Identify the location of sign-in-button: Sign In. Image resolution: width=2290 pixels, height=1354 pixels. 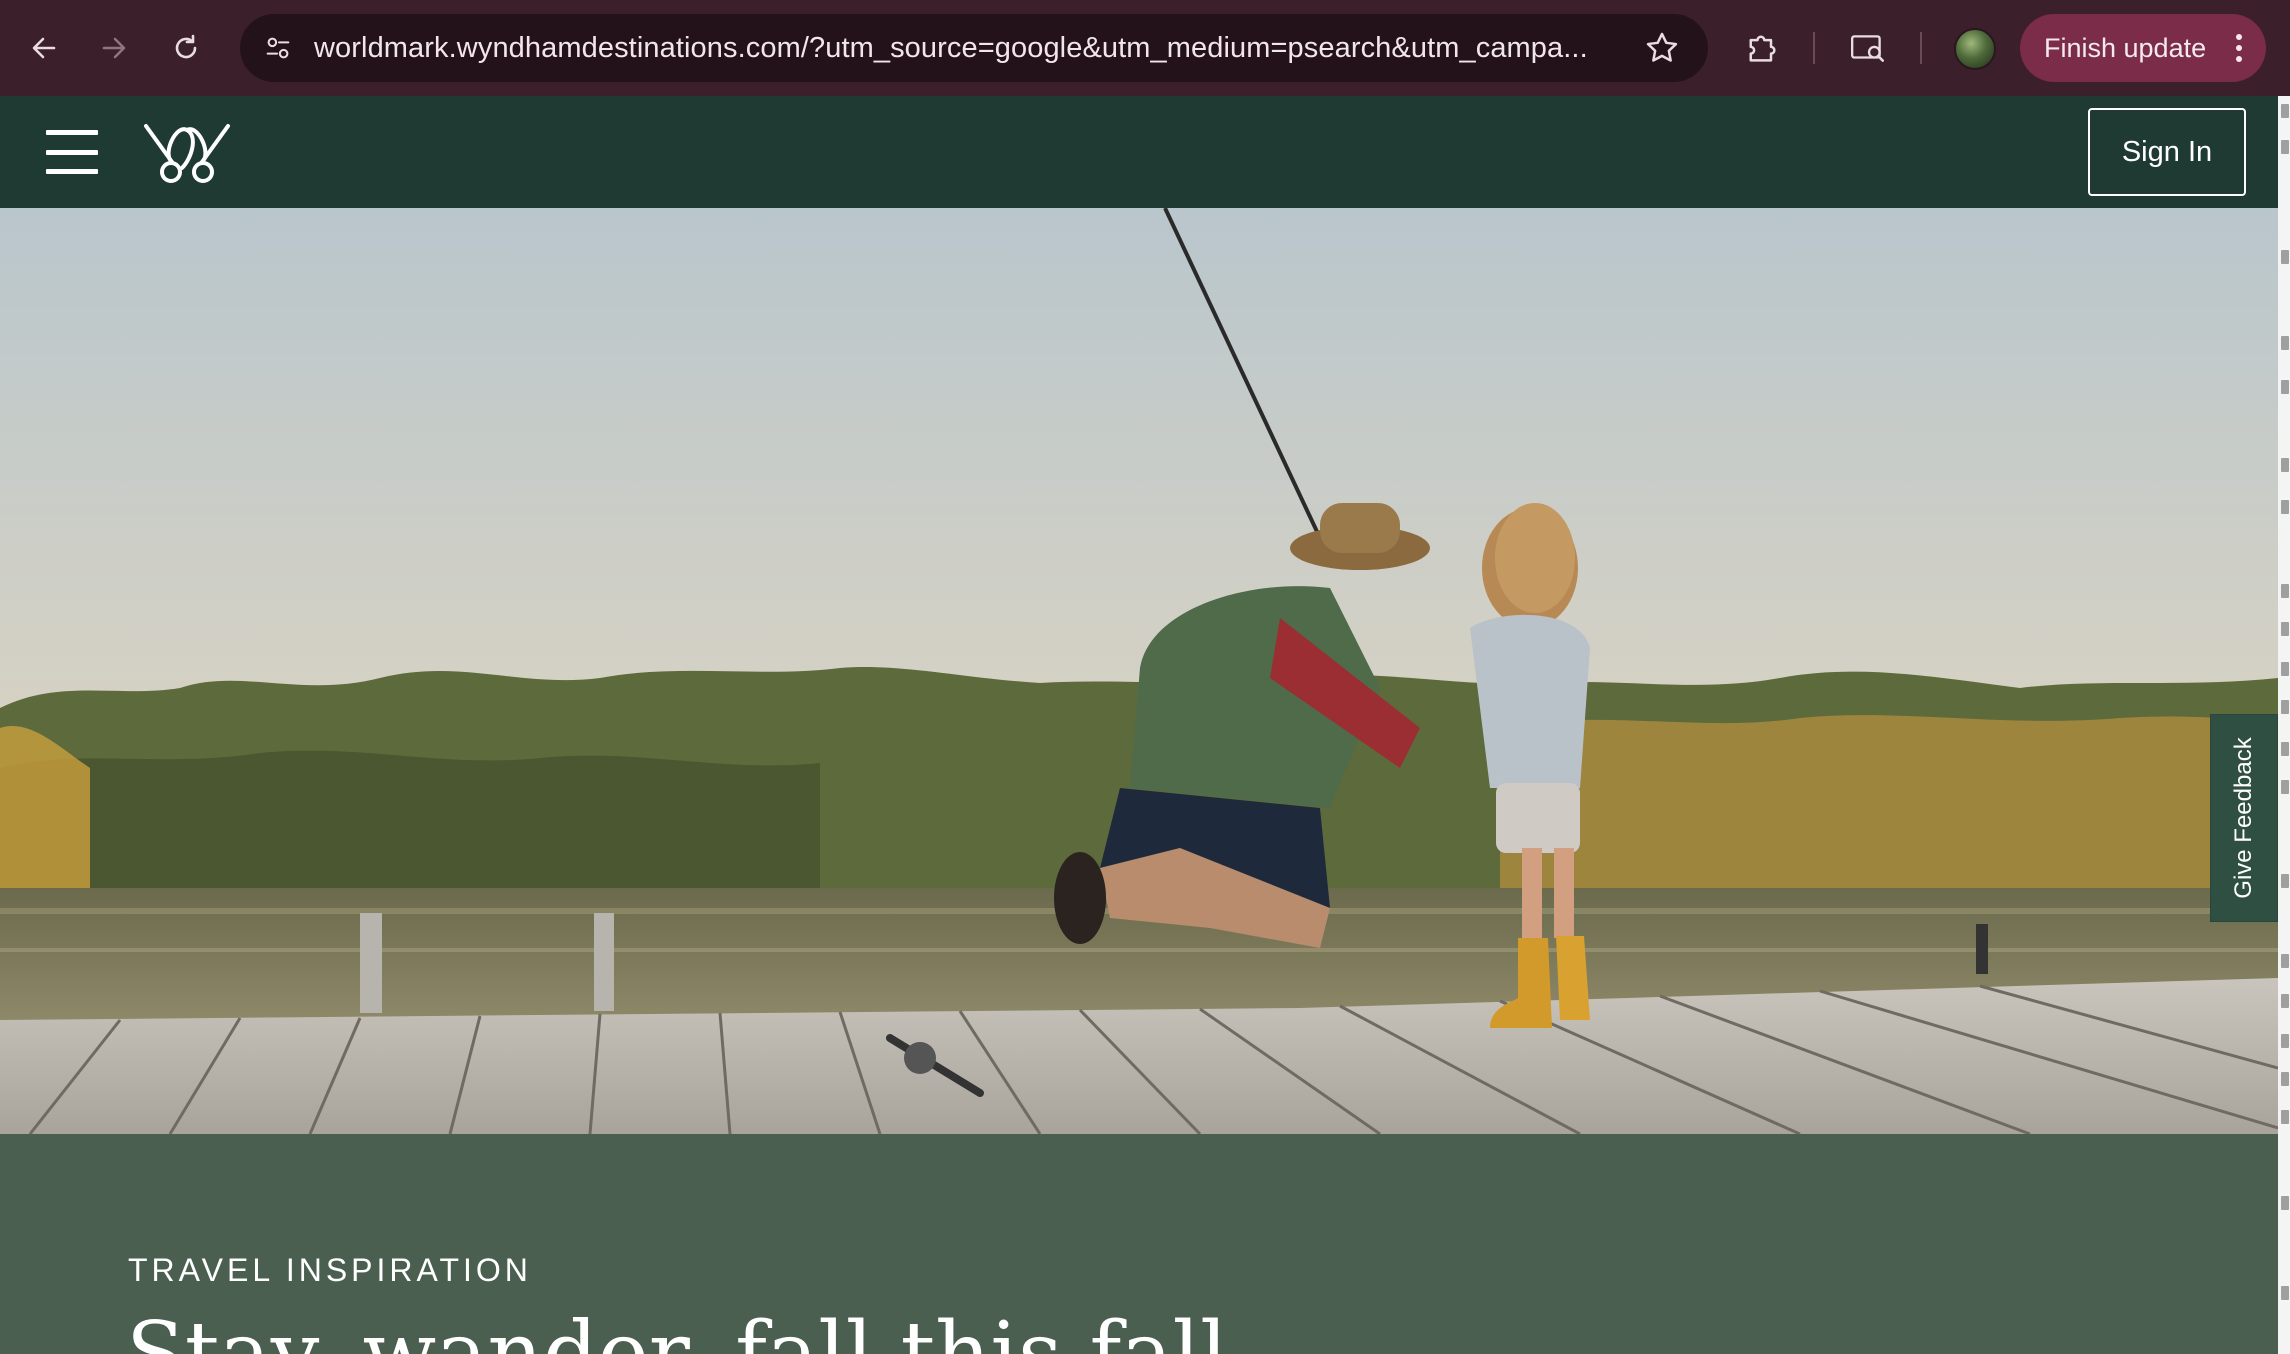
(2167, 152).